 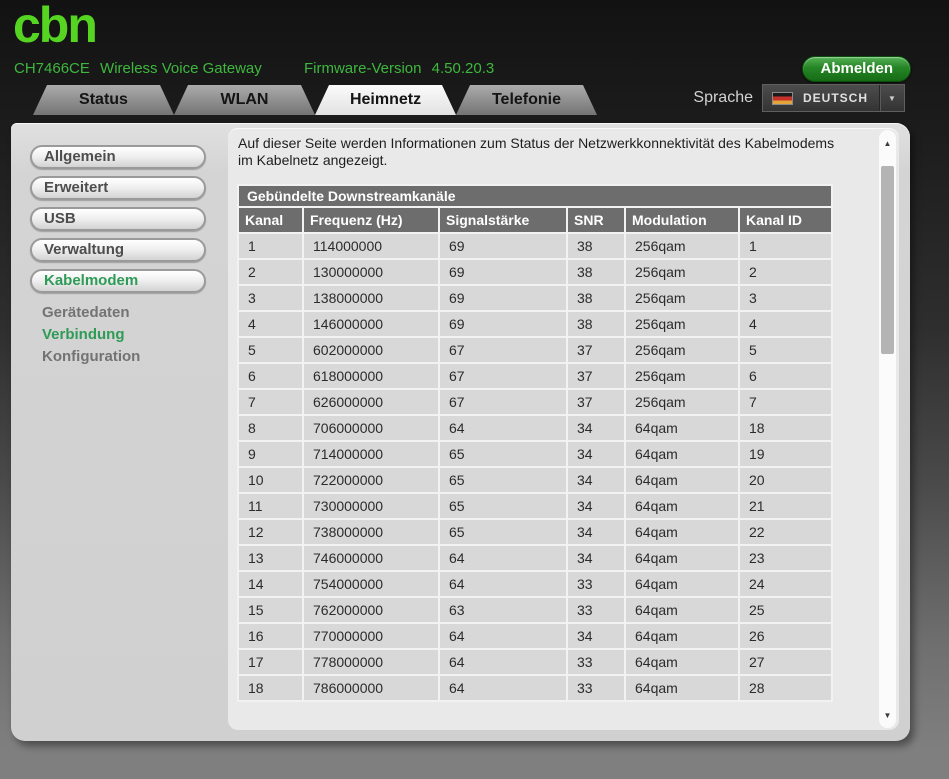 I want to click on language-dropdown-arrow-button: ▼, so click(x=891, y=98).